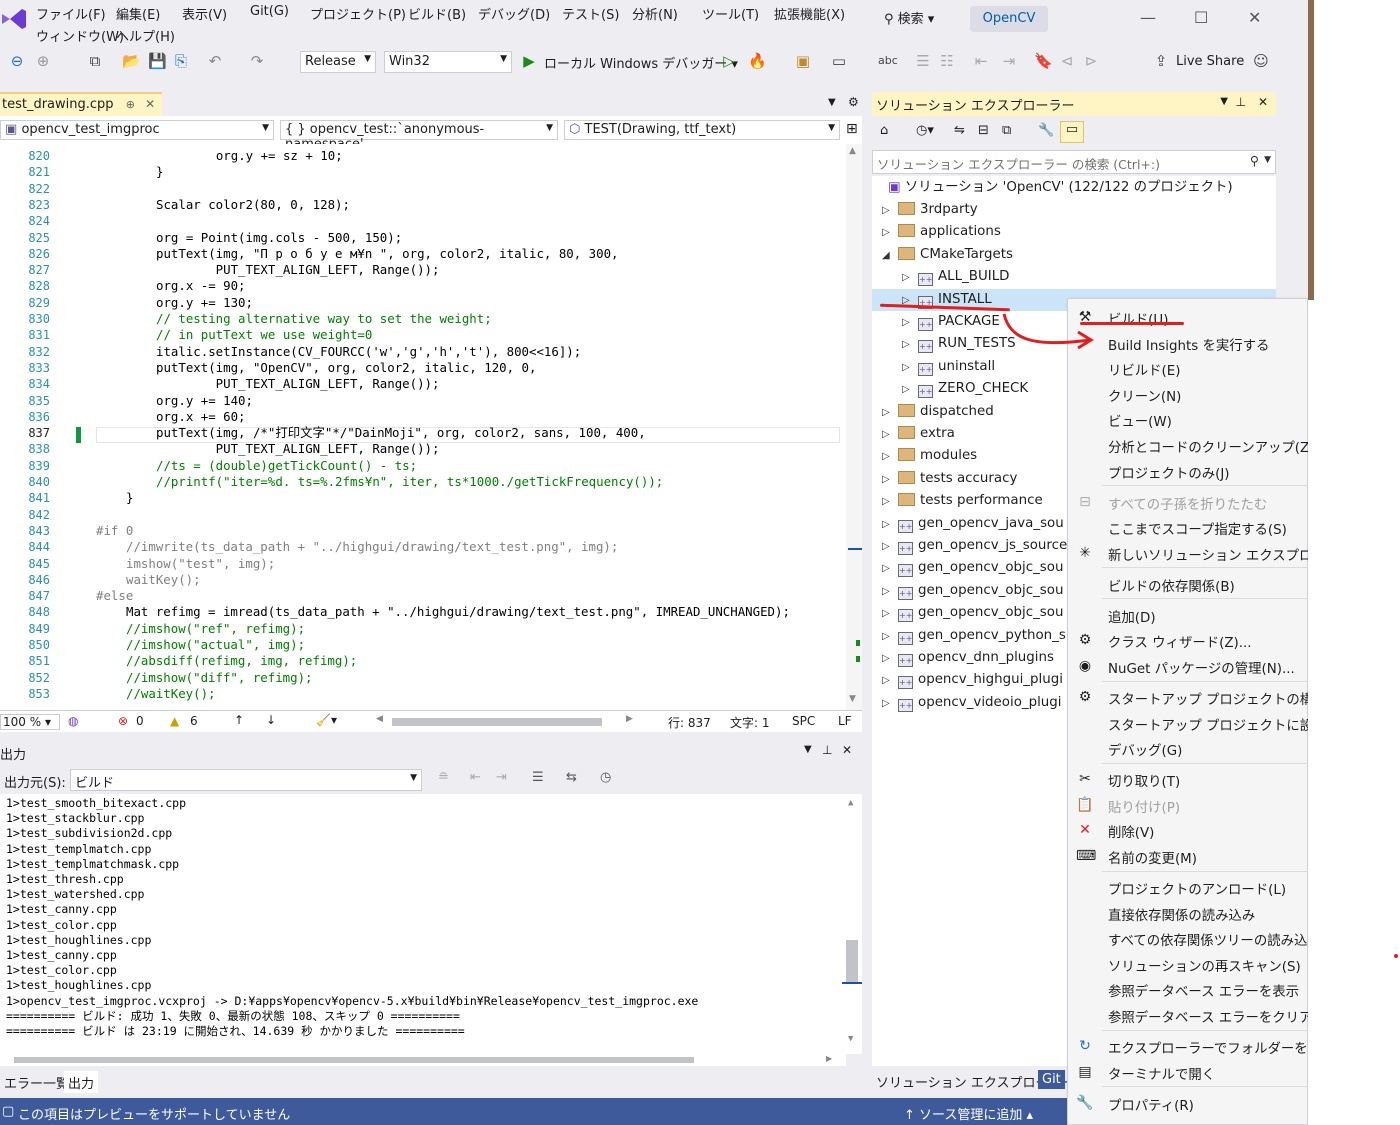  What do you see at coordinates (1067, 61) in the screenshot?
I see `prev-bookmark-icon: ⊲` at bounding box center [1067, 61].